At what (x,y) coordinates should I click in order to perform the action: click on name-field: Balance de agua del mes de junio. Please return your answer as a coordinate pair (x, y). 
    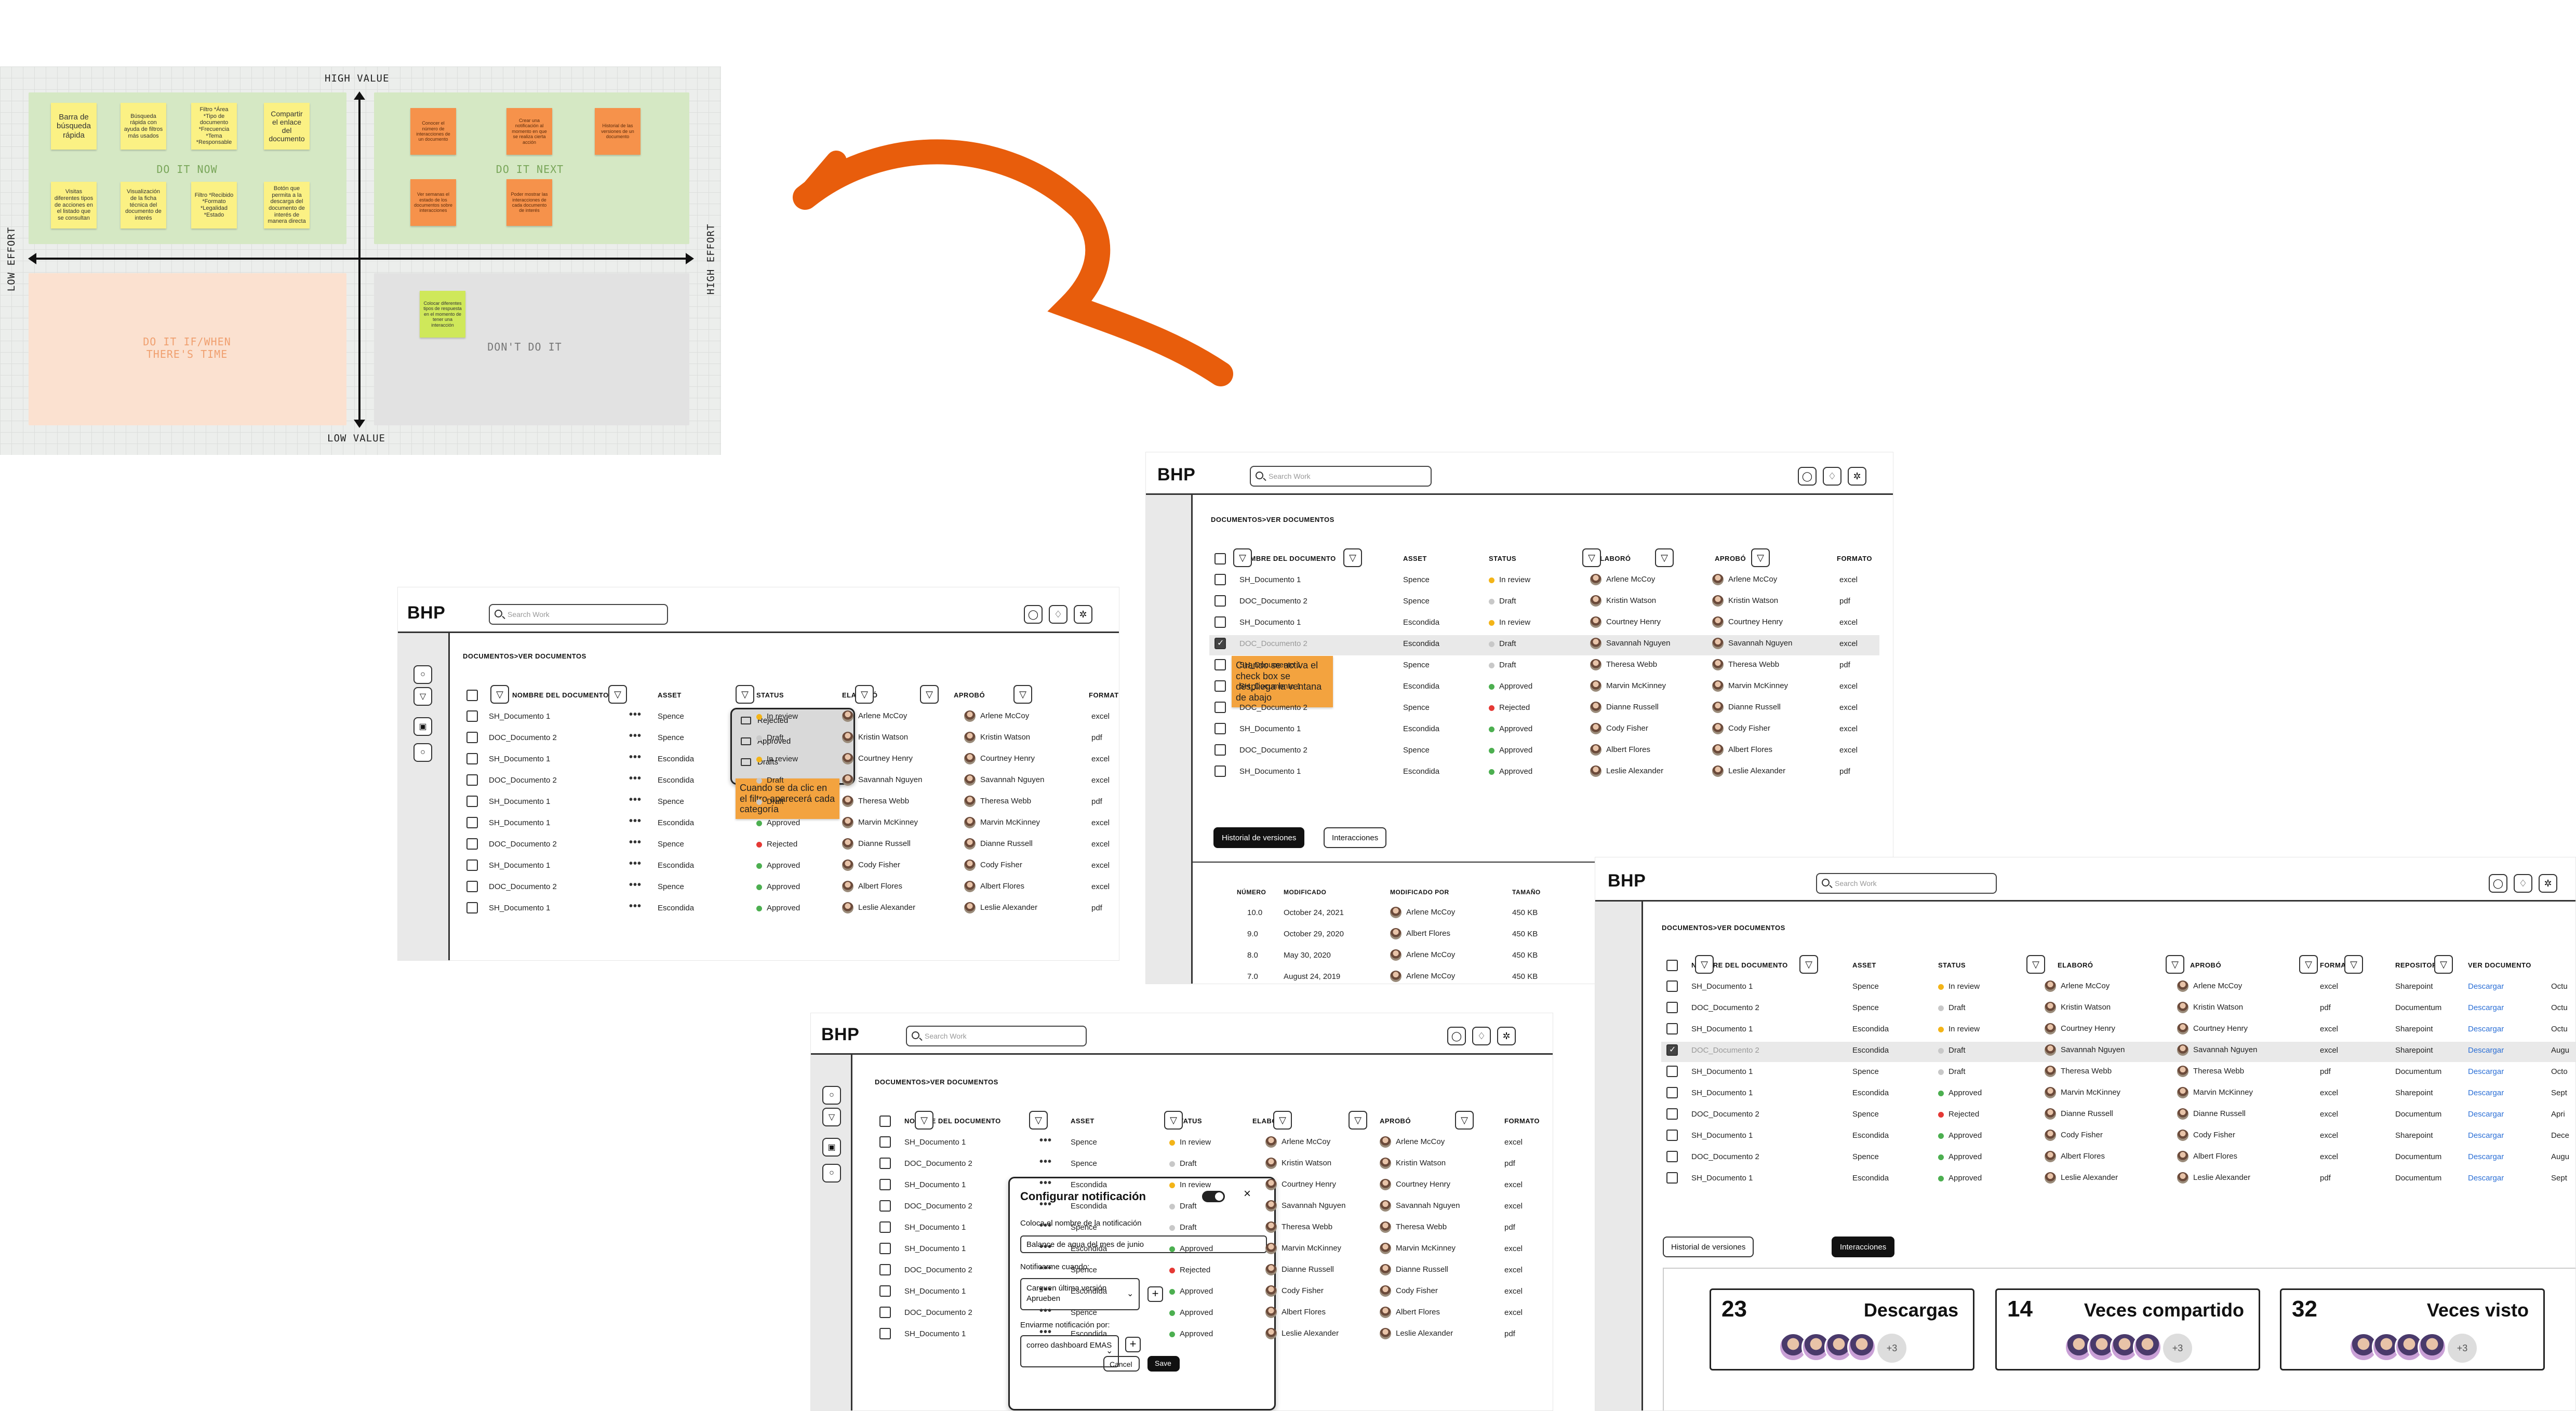
    Looking at the image, I should click on (1143, 1244).